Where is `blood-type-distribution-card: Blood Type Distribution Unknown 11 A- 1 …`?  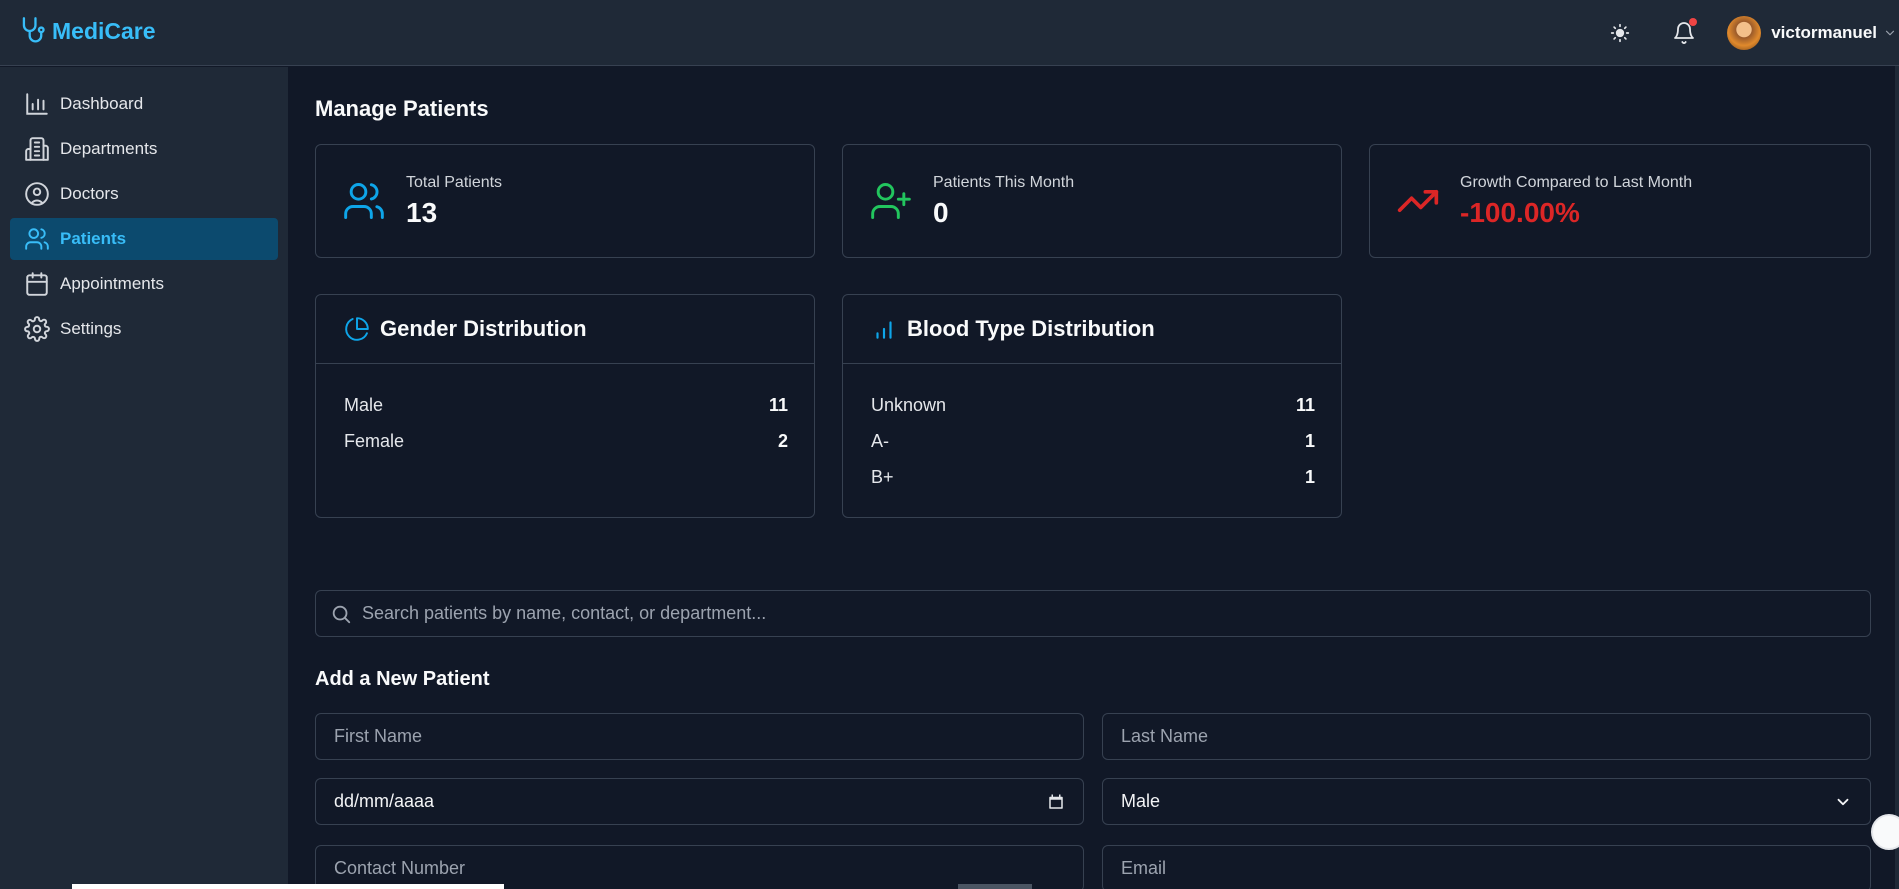 blood-type-distribution-card: Blood Type Distribution Unknown 11 A- 1 … is located at coordinates (1092, 406).